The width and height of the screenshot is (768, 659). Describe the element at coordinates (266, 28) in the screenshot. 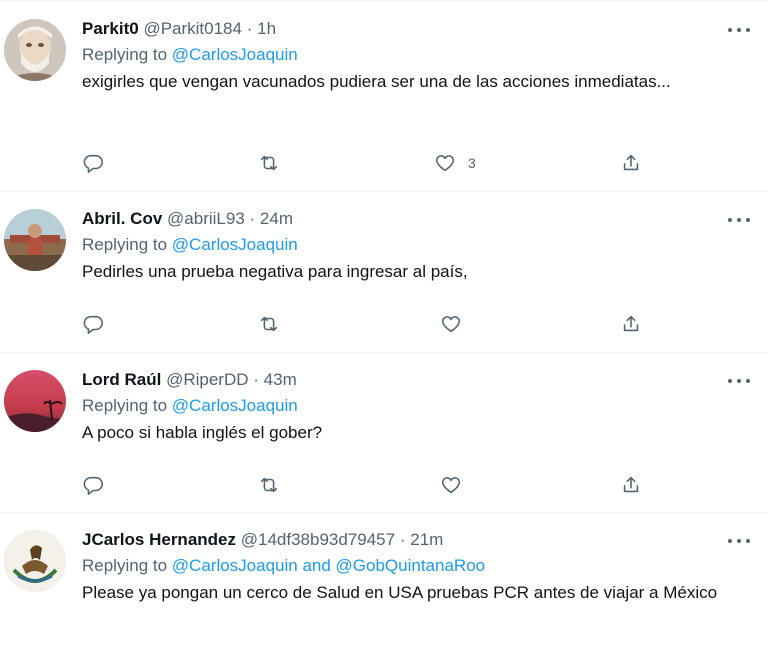

I see `timestamp: 1h` at that location.